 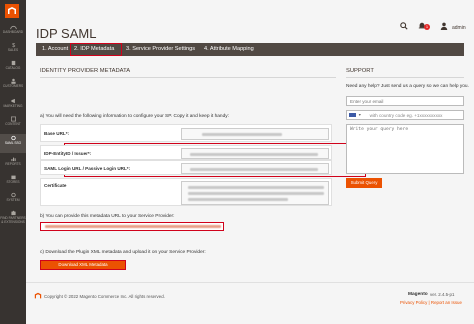 I want to click on sidebar-item-content: CONTENT, so click(x=13, y=121).